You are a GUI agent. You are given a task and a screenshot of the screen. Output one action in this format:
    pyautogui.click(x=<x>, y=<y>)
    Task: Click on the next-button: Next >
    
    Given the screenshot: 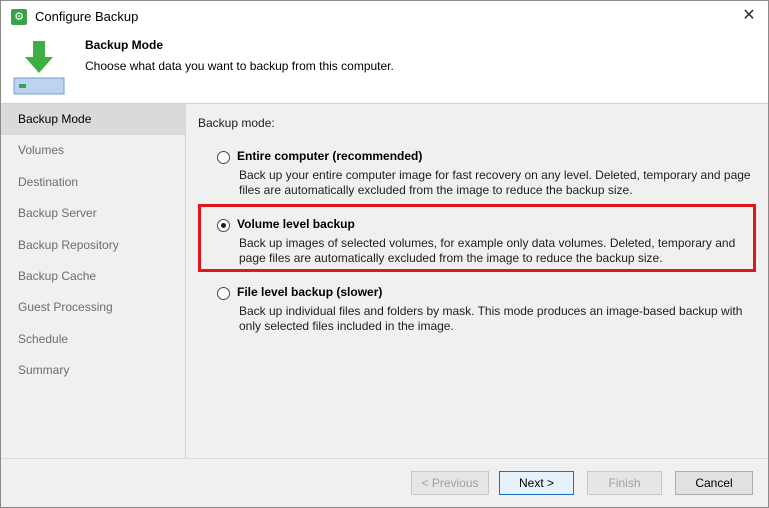 What is the action you would take?
    pyautogui.click(x=536, y=483)
    